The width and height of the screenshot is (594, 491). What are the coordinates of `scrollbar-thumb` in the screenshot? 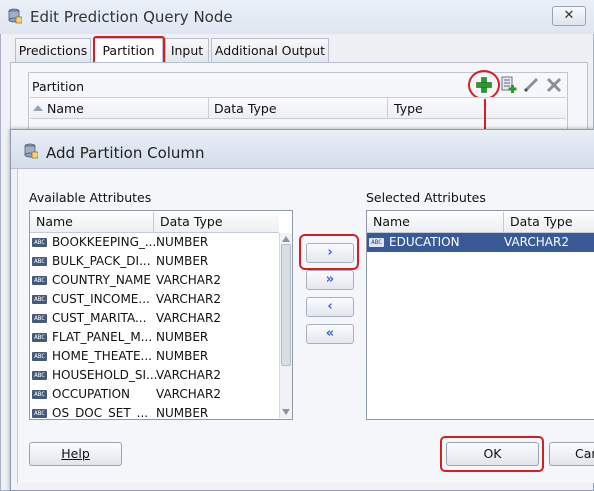 It's located at (286, 305).